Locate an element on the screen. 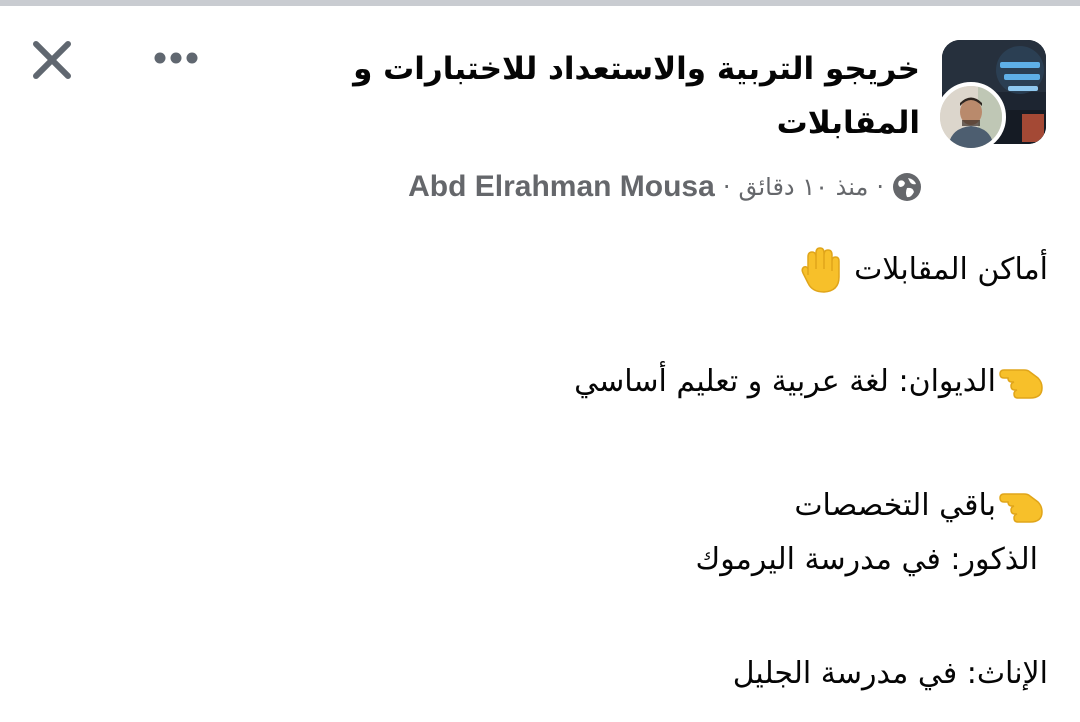 Image resolution: width=1080 pixels, height=722 pixels. close-icon is located at coordinates (52, 60).